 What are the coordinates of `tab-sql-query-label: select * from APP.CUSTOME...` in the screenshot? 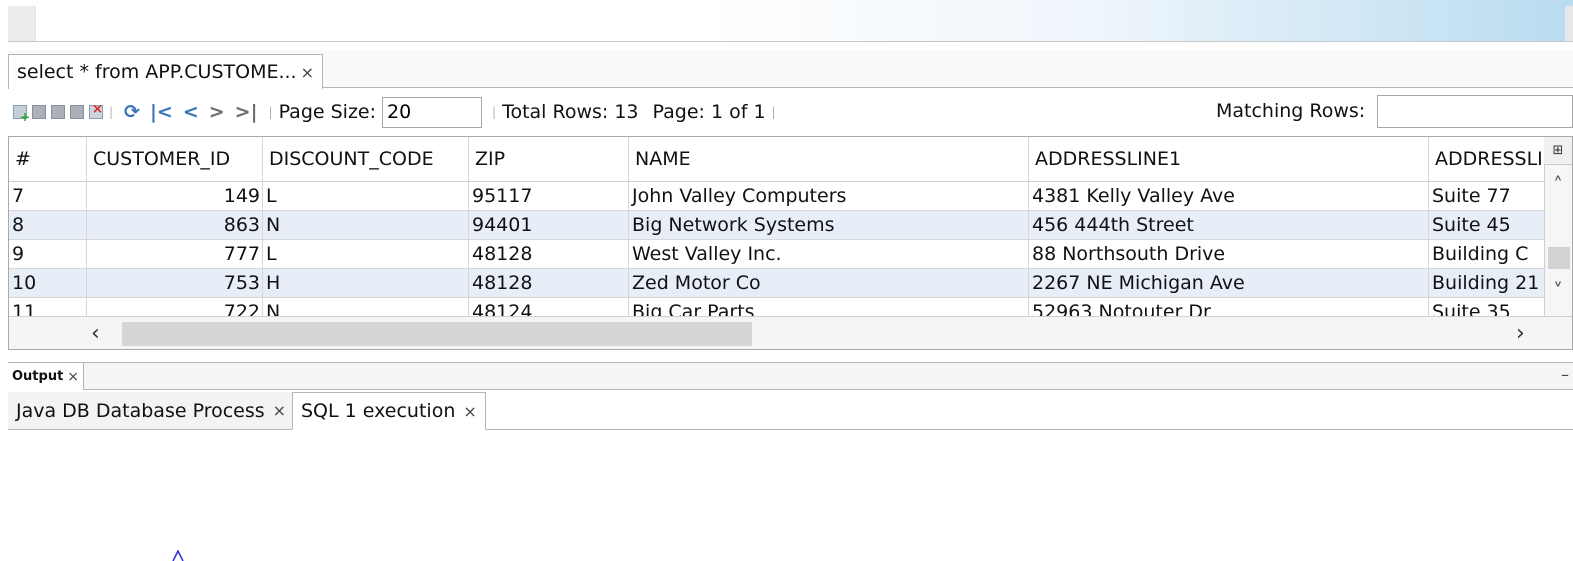 It's located at (157, 72).